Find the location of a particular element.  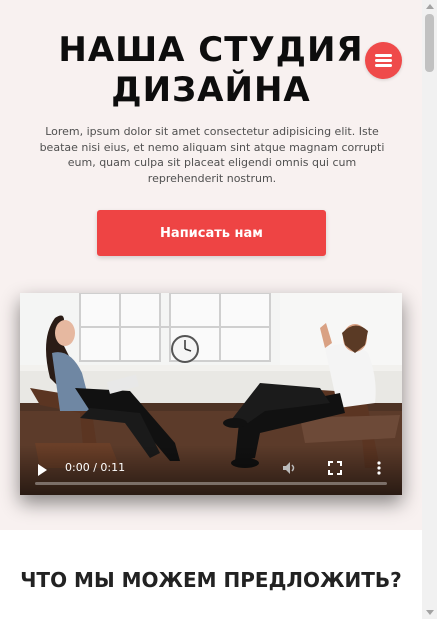

services-title: ЧТО МЫ МОЖЕМ ПРЕДЛОЖИТЬ? is located at coordinates (211, 580).